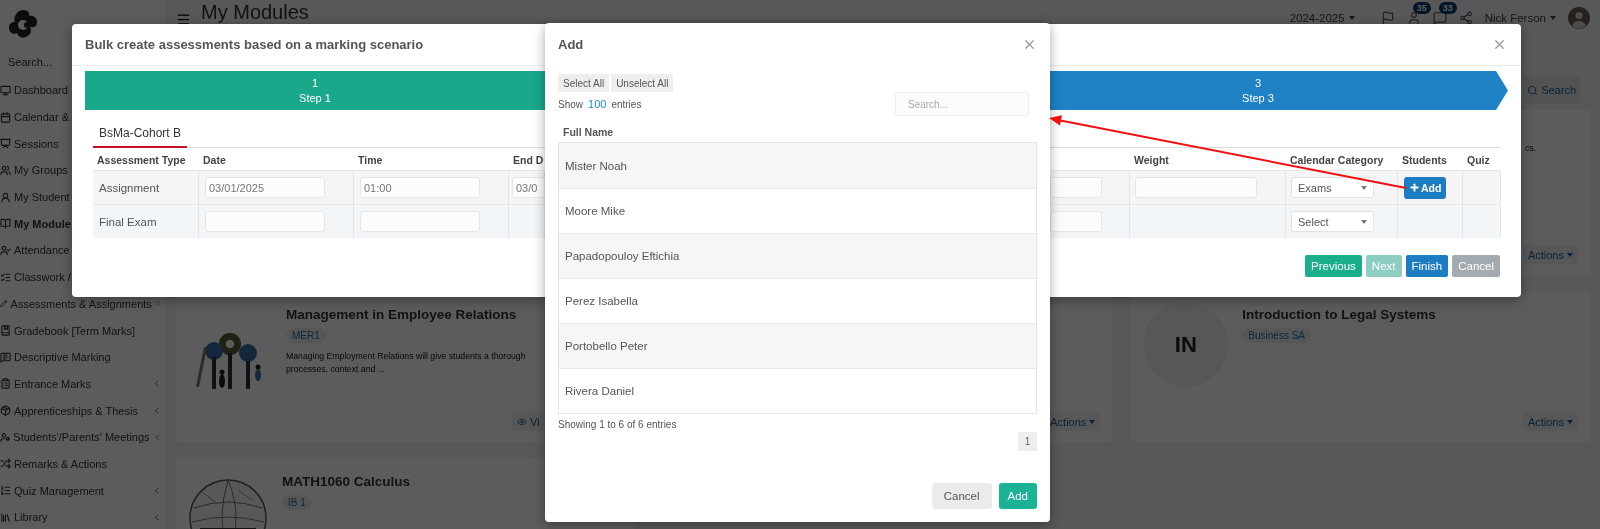 The height and width of the screenshot is (529, 1600). What do you see at coordinates (626, 104) in the screenshot?
I see `length-label: entries` at bounding box center [626, 104].